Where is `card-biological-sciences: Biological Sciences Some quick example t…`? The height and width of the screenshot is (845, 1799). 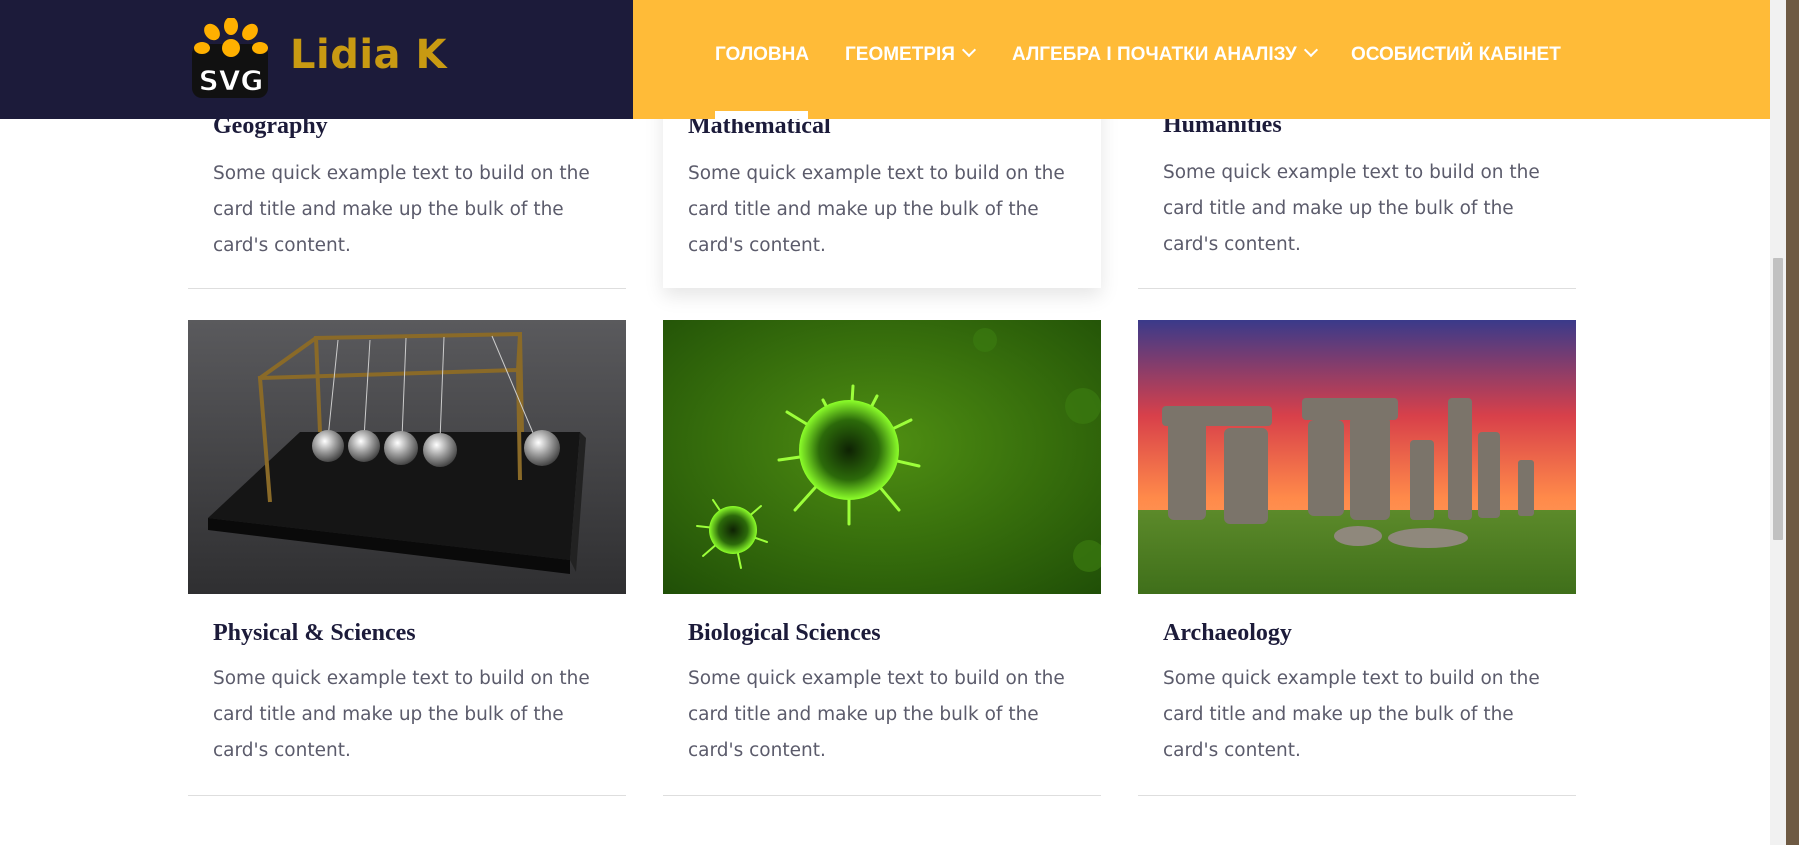 card-biological-sciences: Biological Sciences Some quick example t… is located at coordinates (882, 558).